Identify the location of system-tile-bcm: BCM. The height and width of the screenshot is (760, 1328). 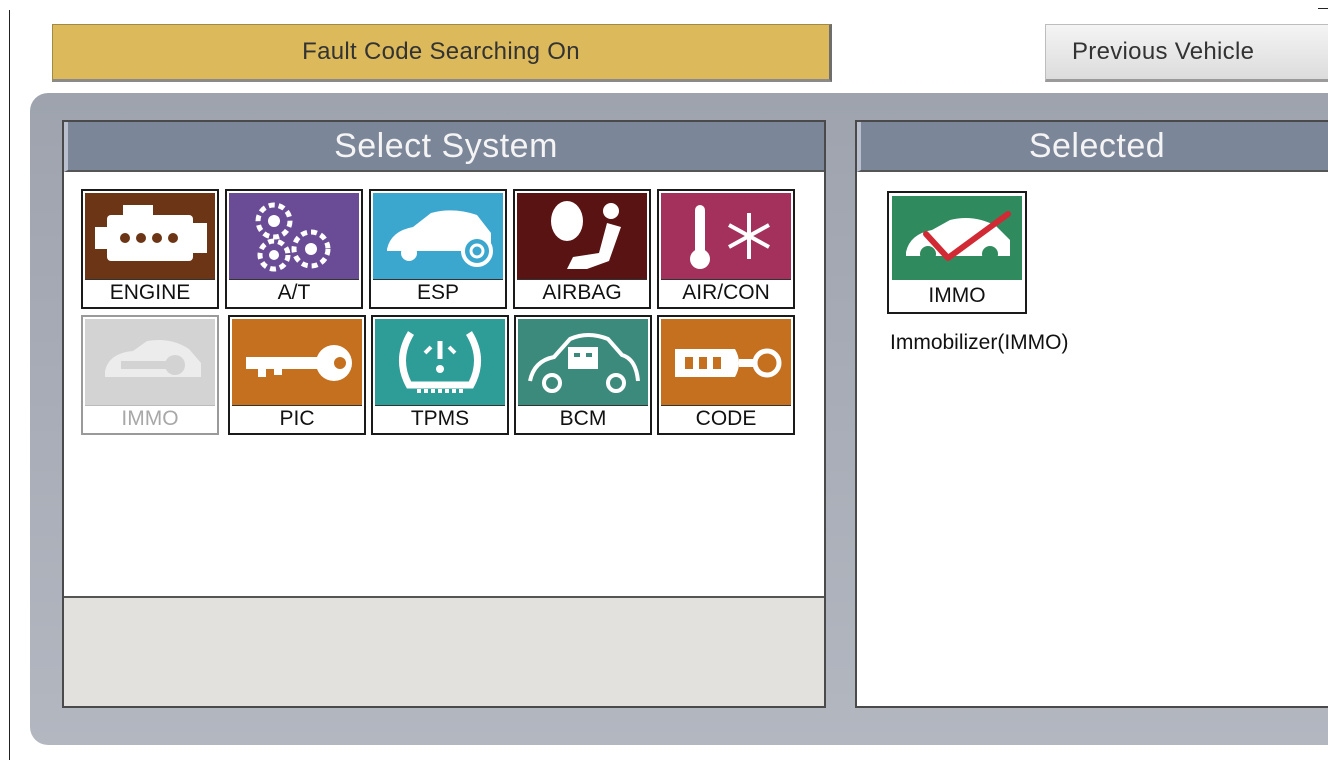
(583, 375).